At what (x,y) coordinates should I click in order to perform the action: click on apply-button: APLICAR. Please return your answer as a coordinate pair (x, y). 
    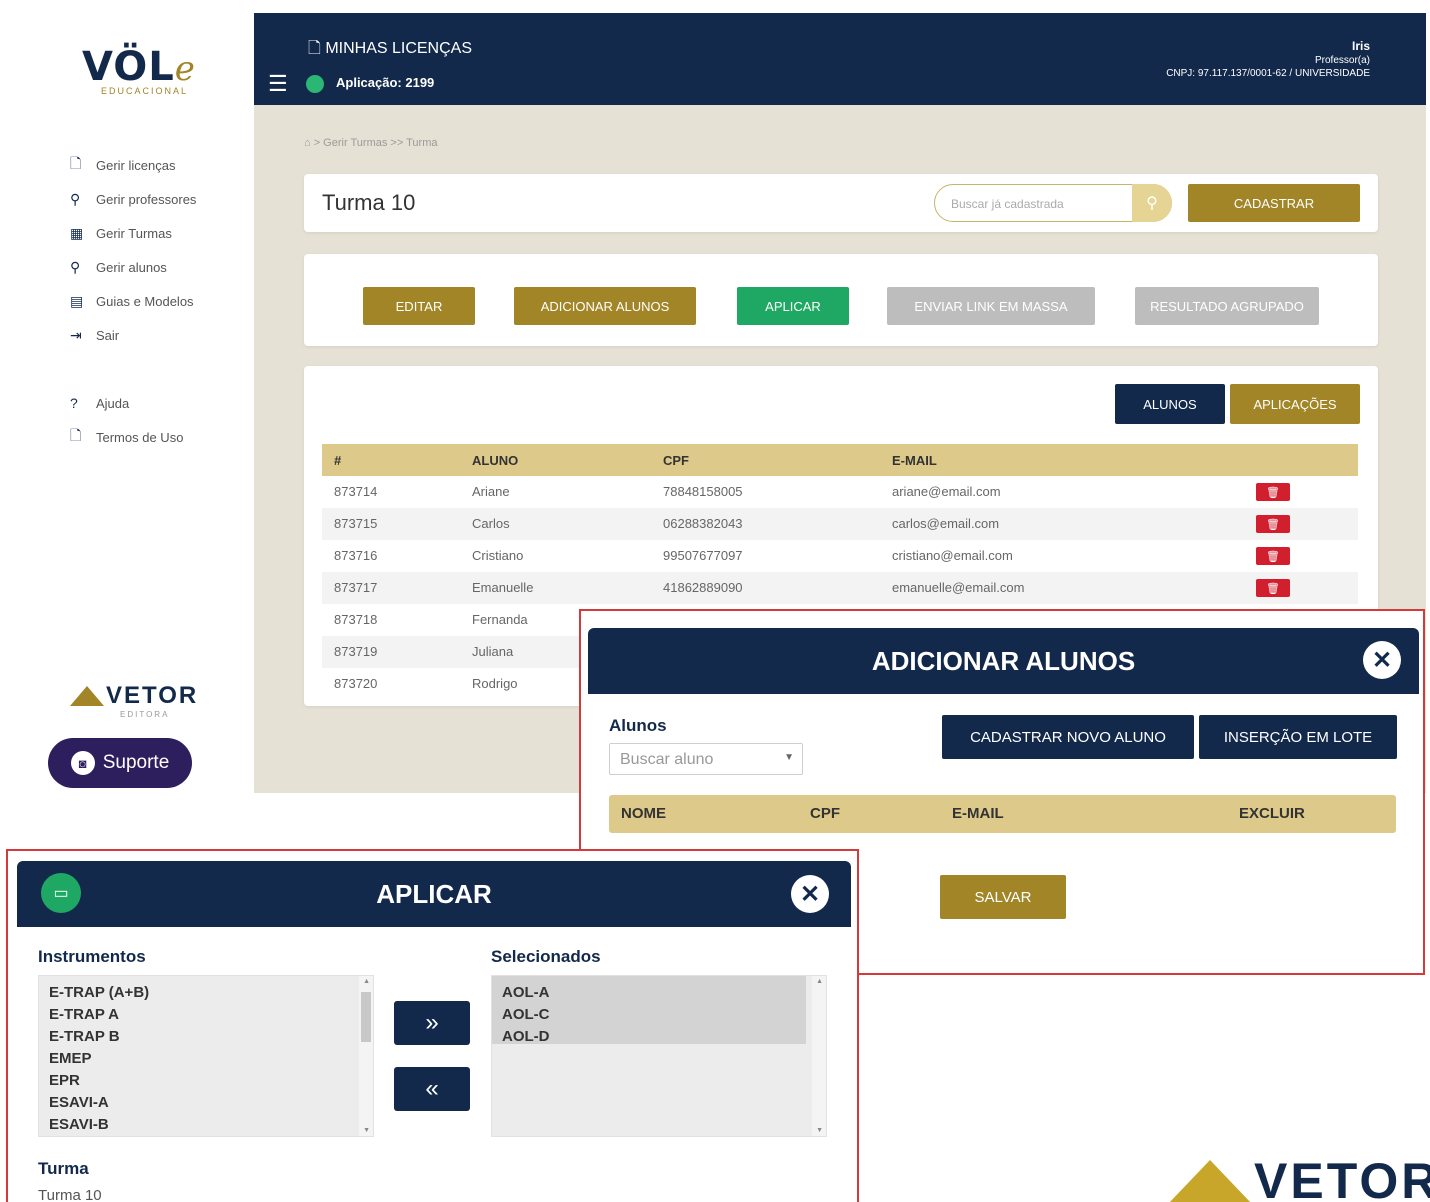
    Looking at the image, I should click on (793, 306).